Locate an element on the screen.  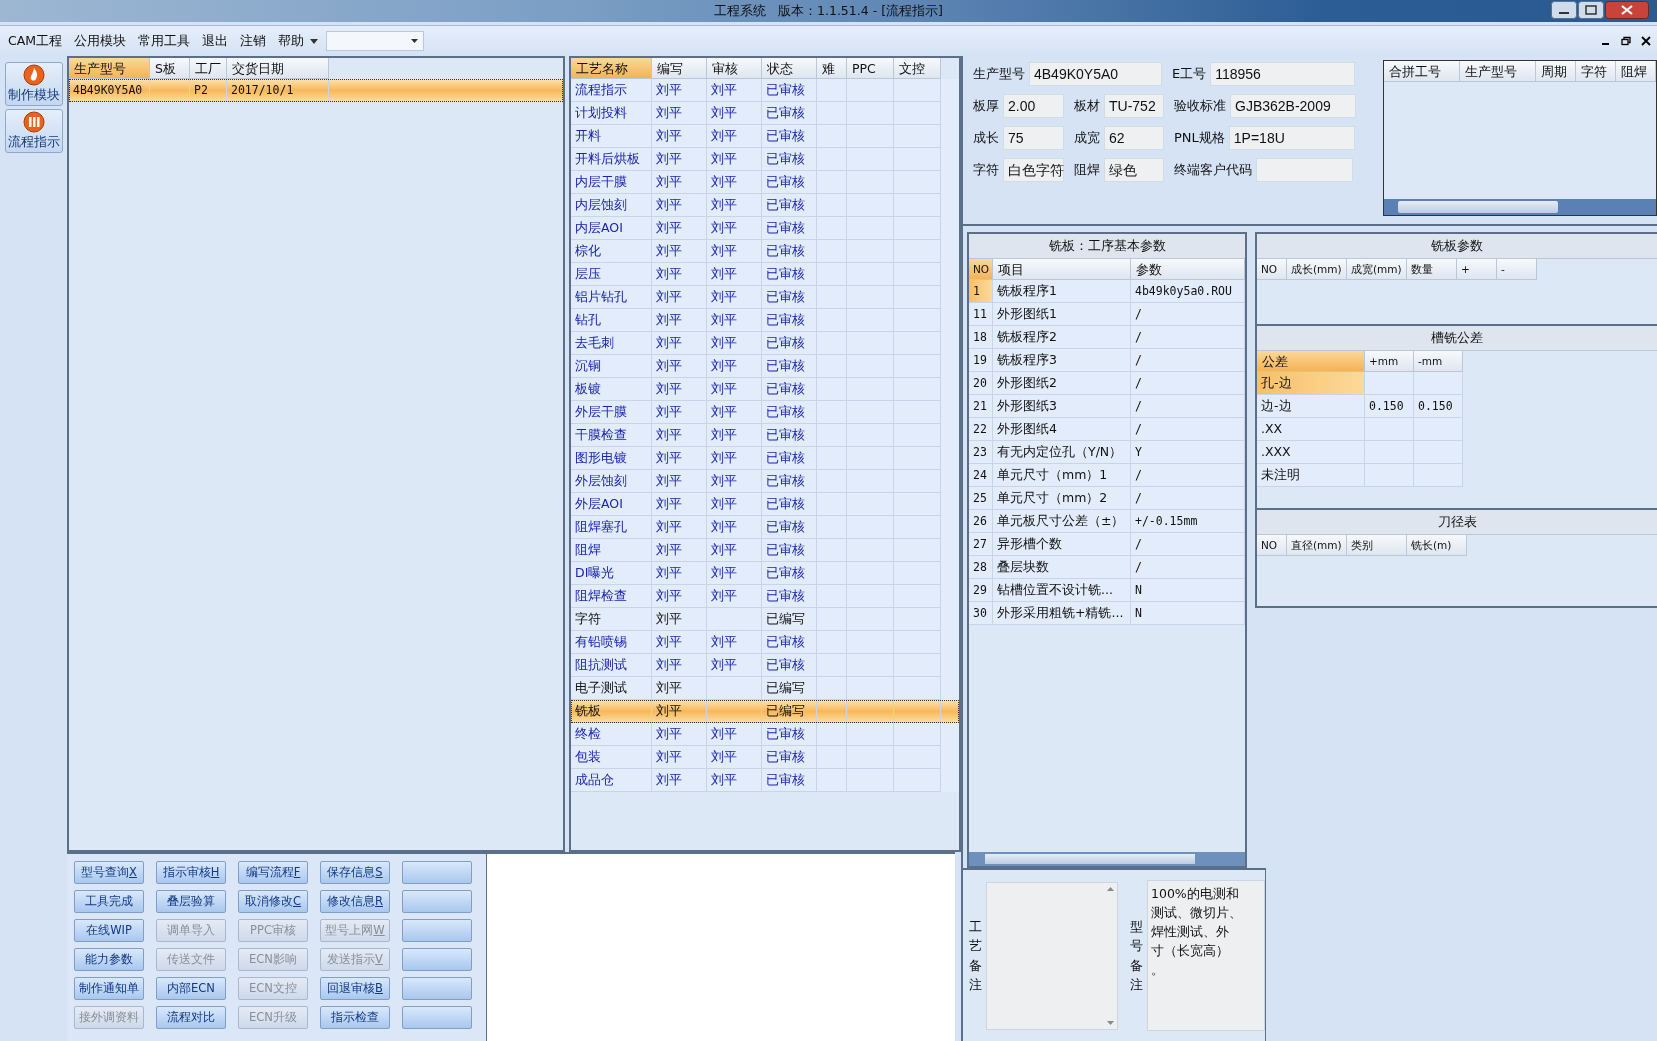
menu-item: 注销 is located at coordinates (253, 41).